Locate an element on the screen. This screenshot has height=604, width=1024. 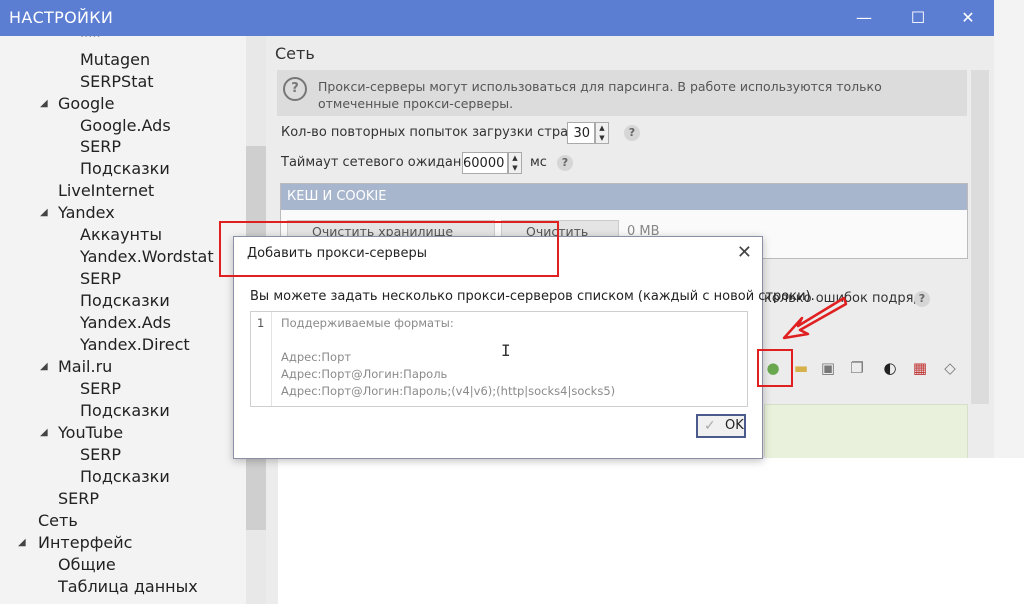
tree-item-yandex-serp: SERP is located at coordinates (100, 278).